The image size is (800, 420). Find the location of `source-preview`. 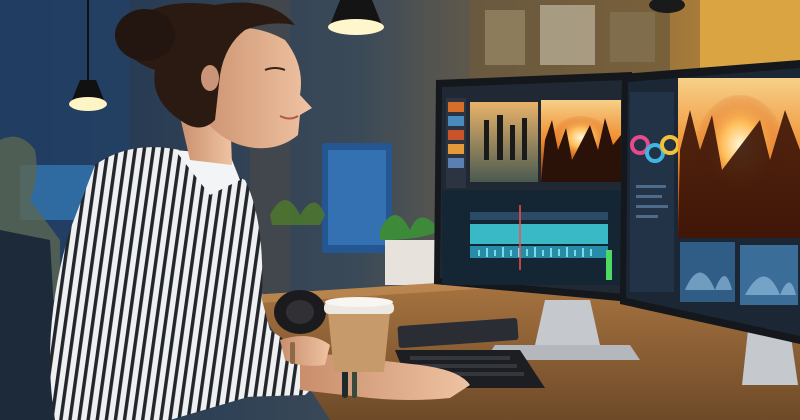

source-preview is located at coordinates (504, 142).